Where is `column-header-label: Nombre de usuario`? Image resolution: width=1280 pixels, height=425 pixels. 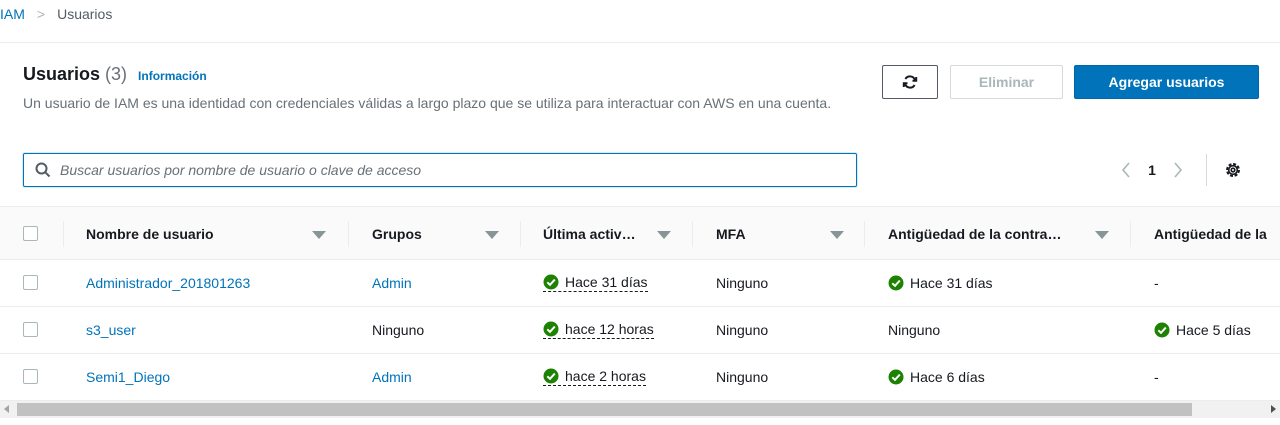
column-header-label: Nombre de usuario is located at coordinates (150, 233).